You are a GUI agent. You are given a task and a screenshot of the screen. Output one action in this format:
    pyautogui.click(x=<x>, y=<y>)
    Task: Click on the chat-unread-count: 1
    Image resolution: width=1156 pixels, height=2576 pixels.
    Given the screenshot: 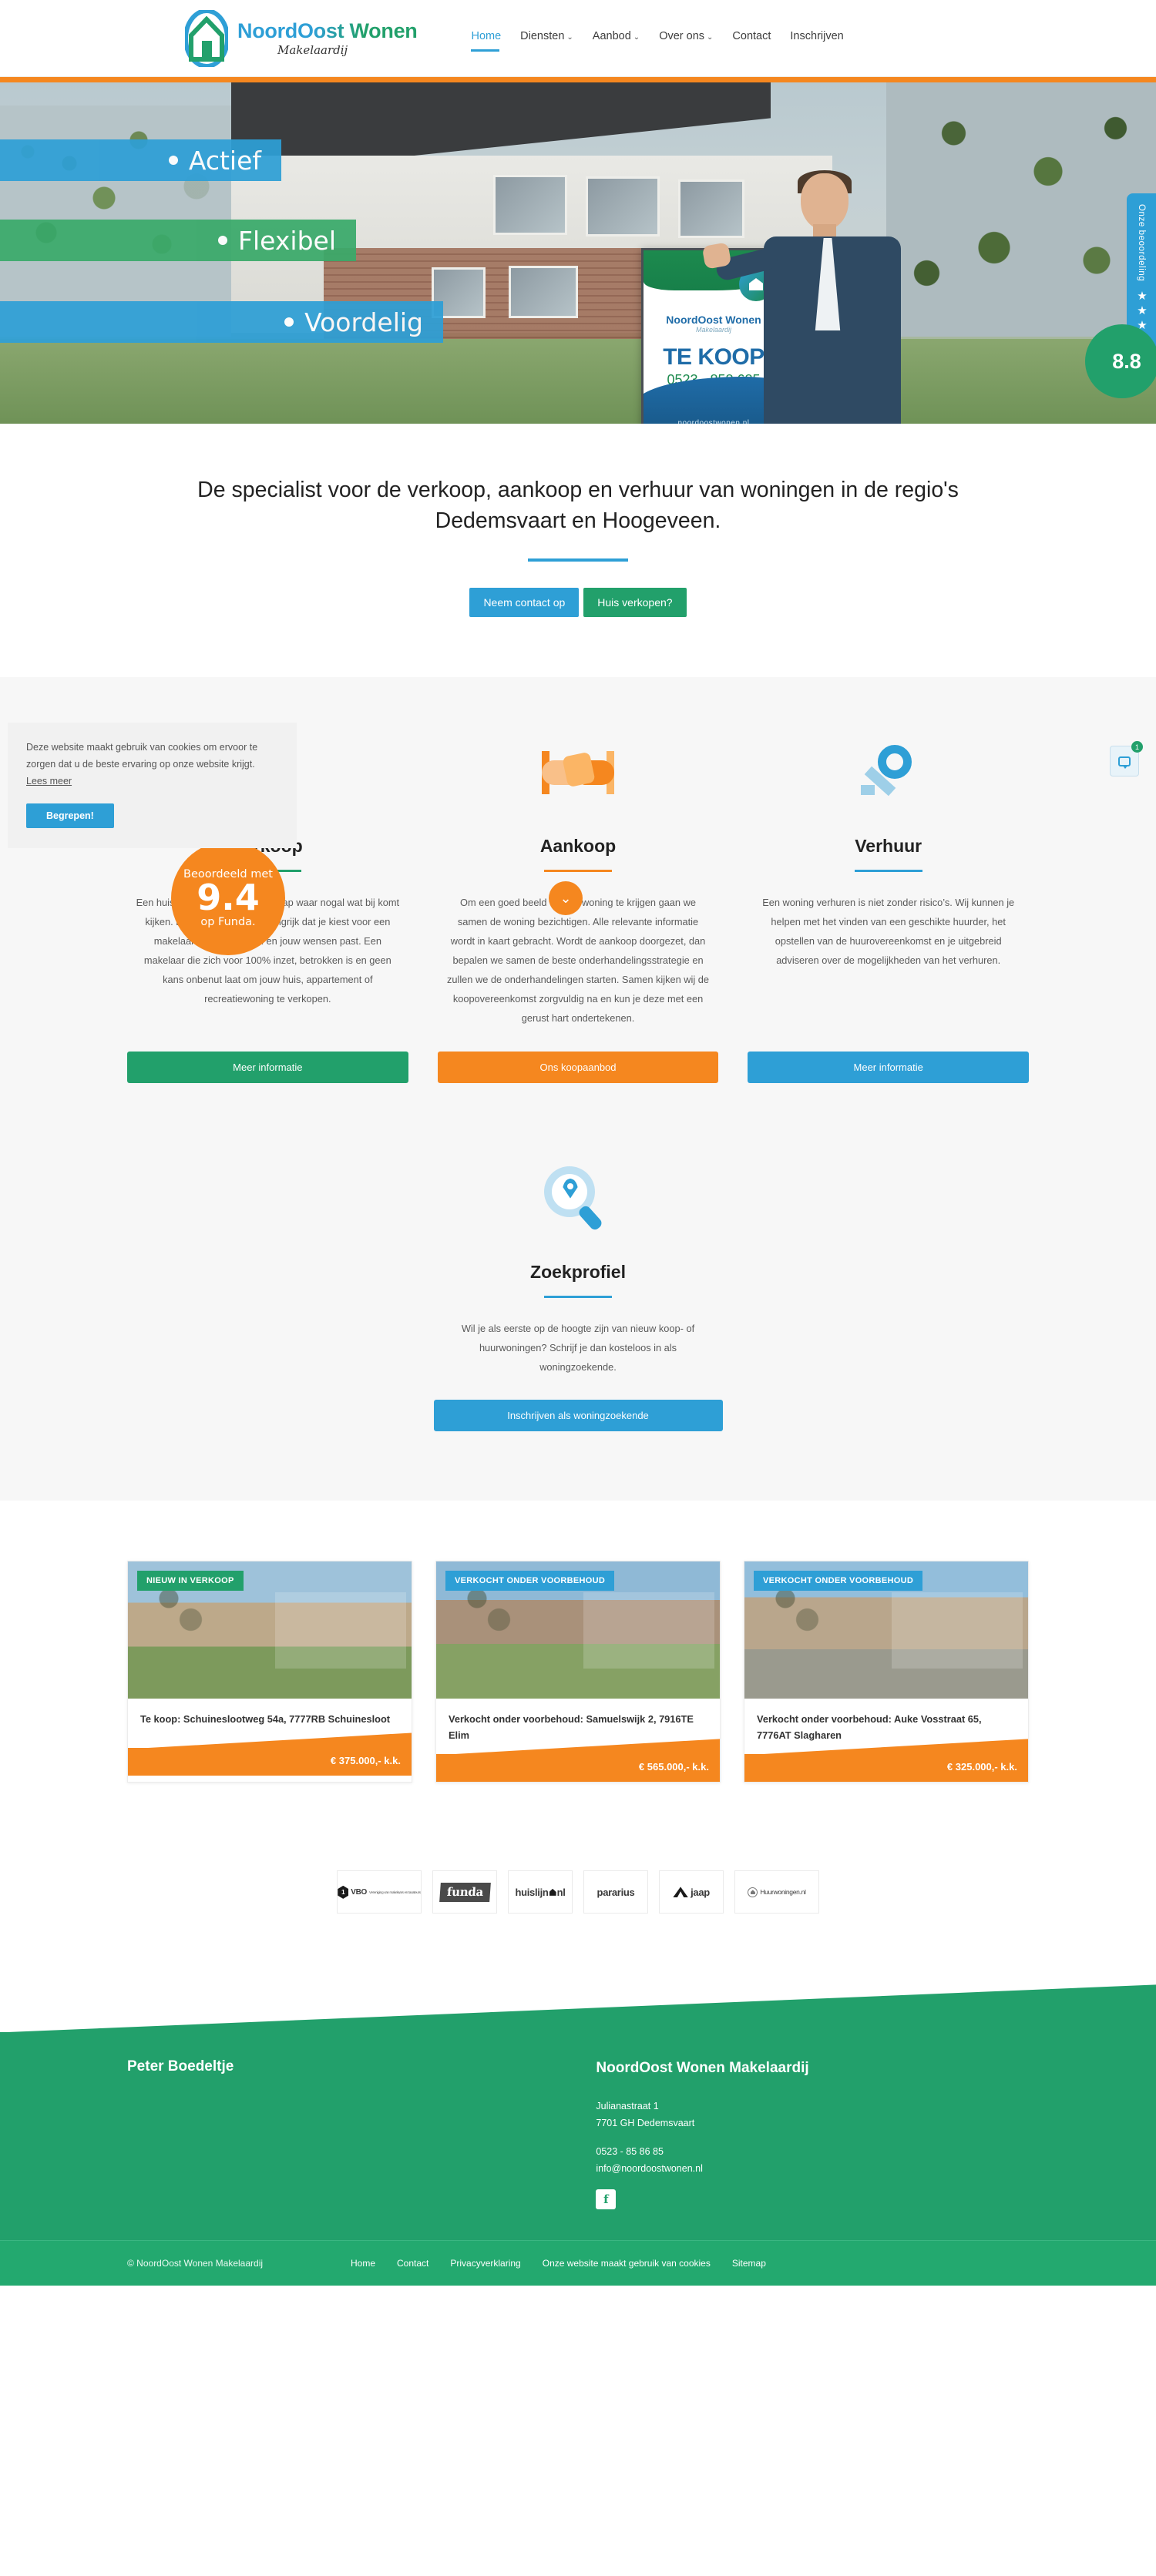 What is the action you would take?
    pyautogui.click(x=1137, y=747)
    